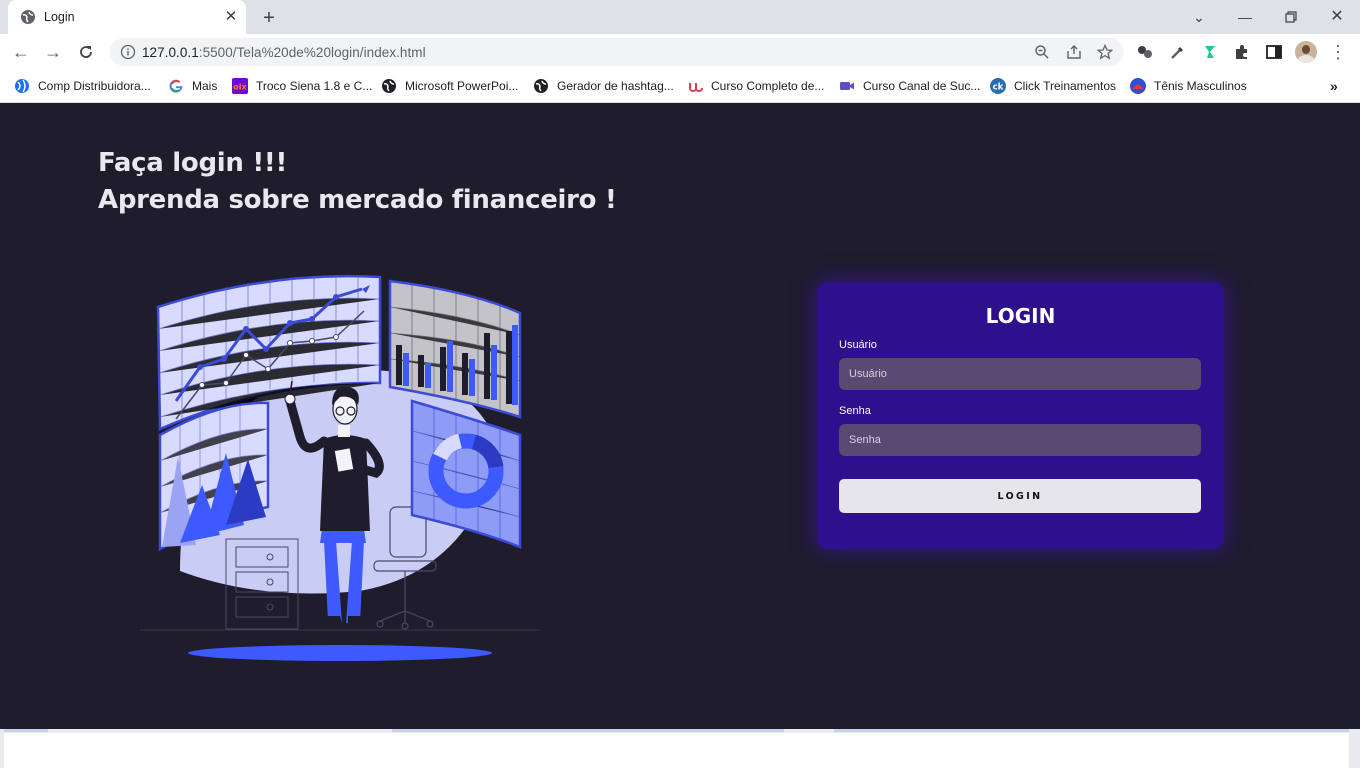 The height and width of the screenshot is (768, 1360). What do you see at coordinates (269, 18) in the screenshot?
I see `new-tab-button: +` at bounding box center [269, 18].